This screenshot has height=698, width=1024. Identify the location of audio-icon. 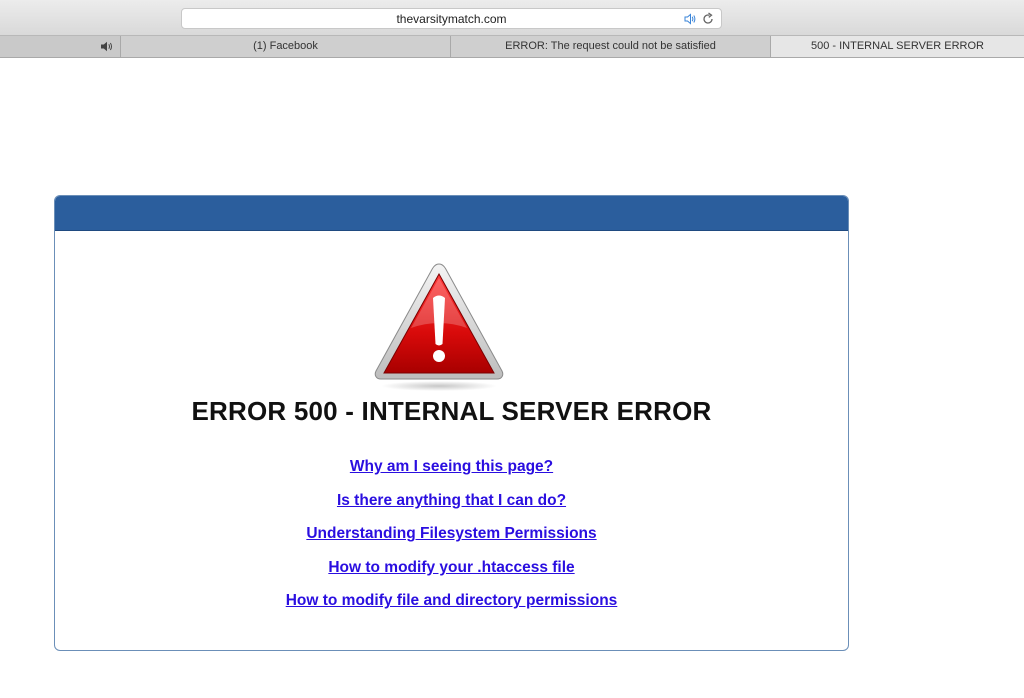
(690, 19).